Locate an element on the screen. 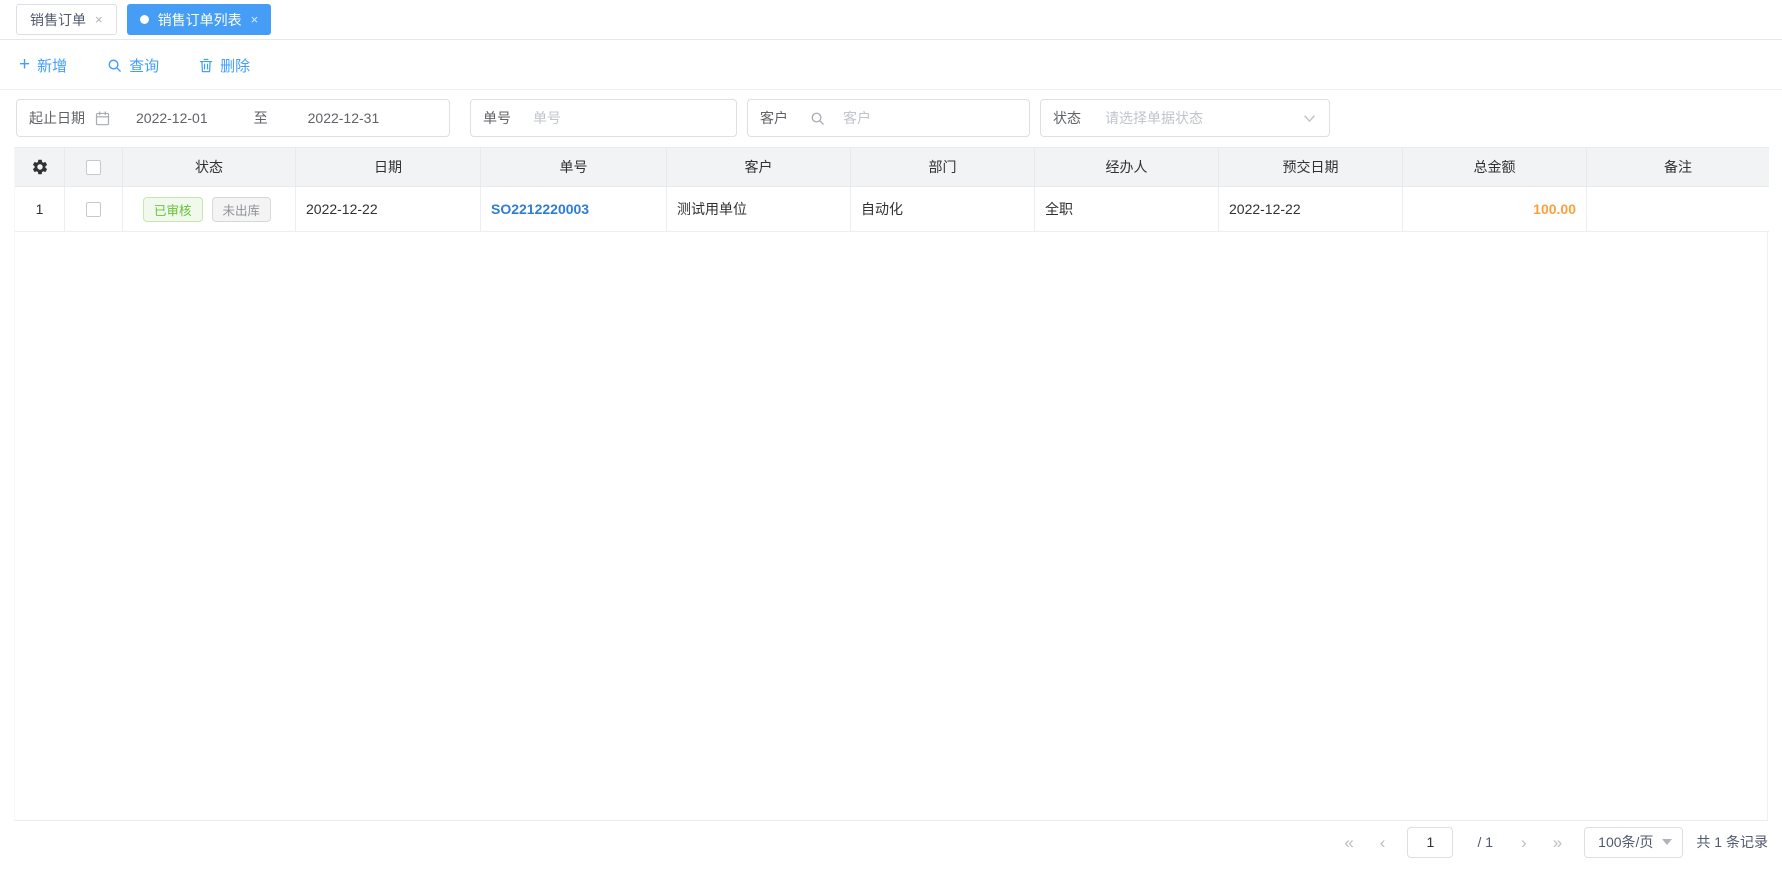  tab-sales-order: 销售订单 × is located at coordinates (66, 19).